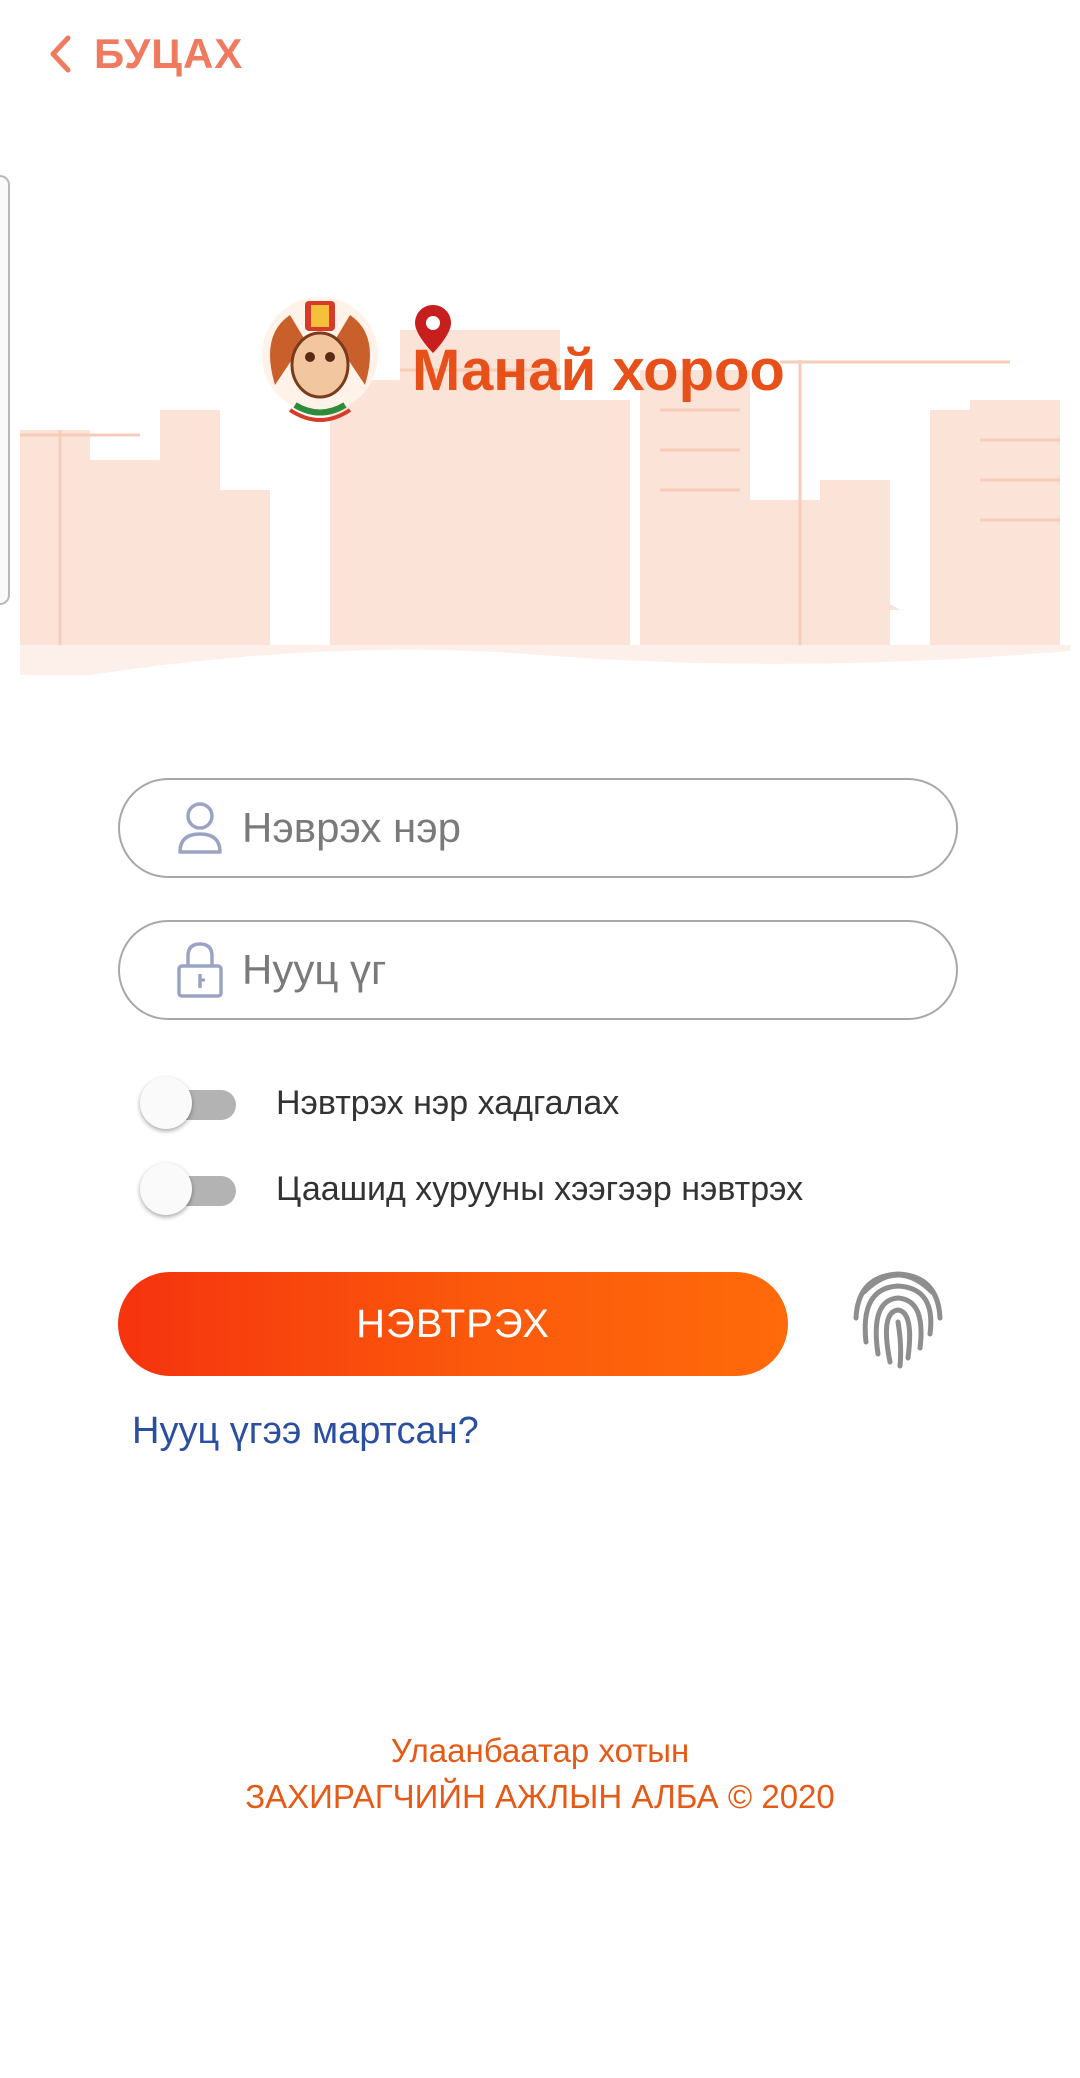 The height and width of the screenshot is (2078, 1080). Describe the element at coordinates (305, 1431) in the screenshot. I see `forgot-password-link: Нууц үгээ мартсан?` at that location.